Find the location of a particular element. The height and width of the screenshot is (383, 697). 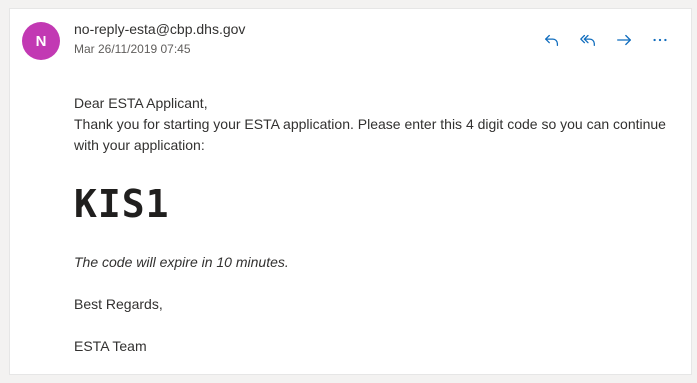

reply-all-button is located at coordinates (588, 40).